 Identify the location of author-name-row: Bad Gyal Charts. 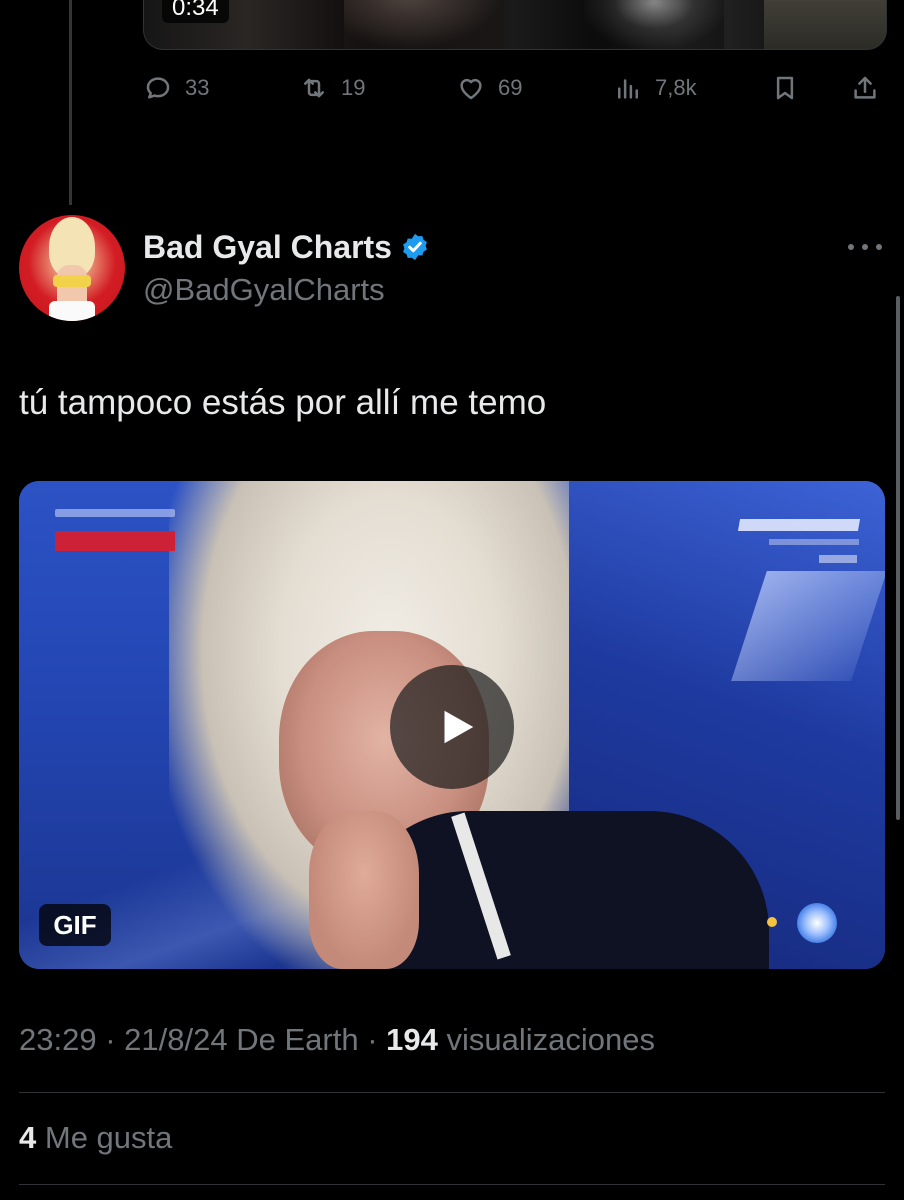
(286, 247).